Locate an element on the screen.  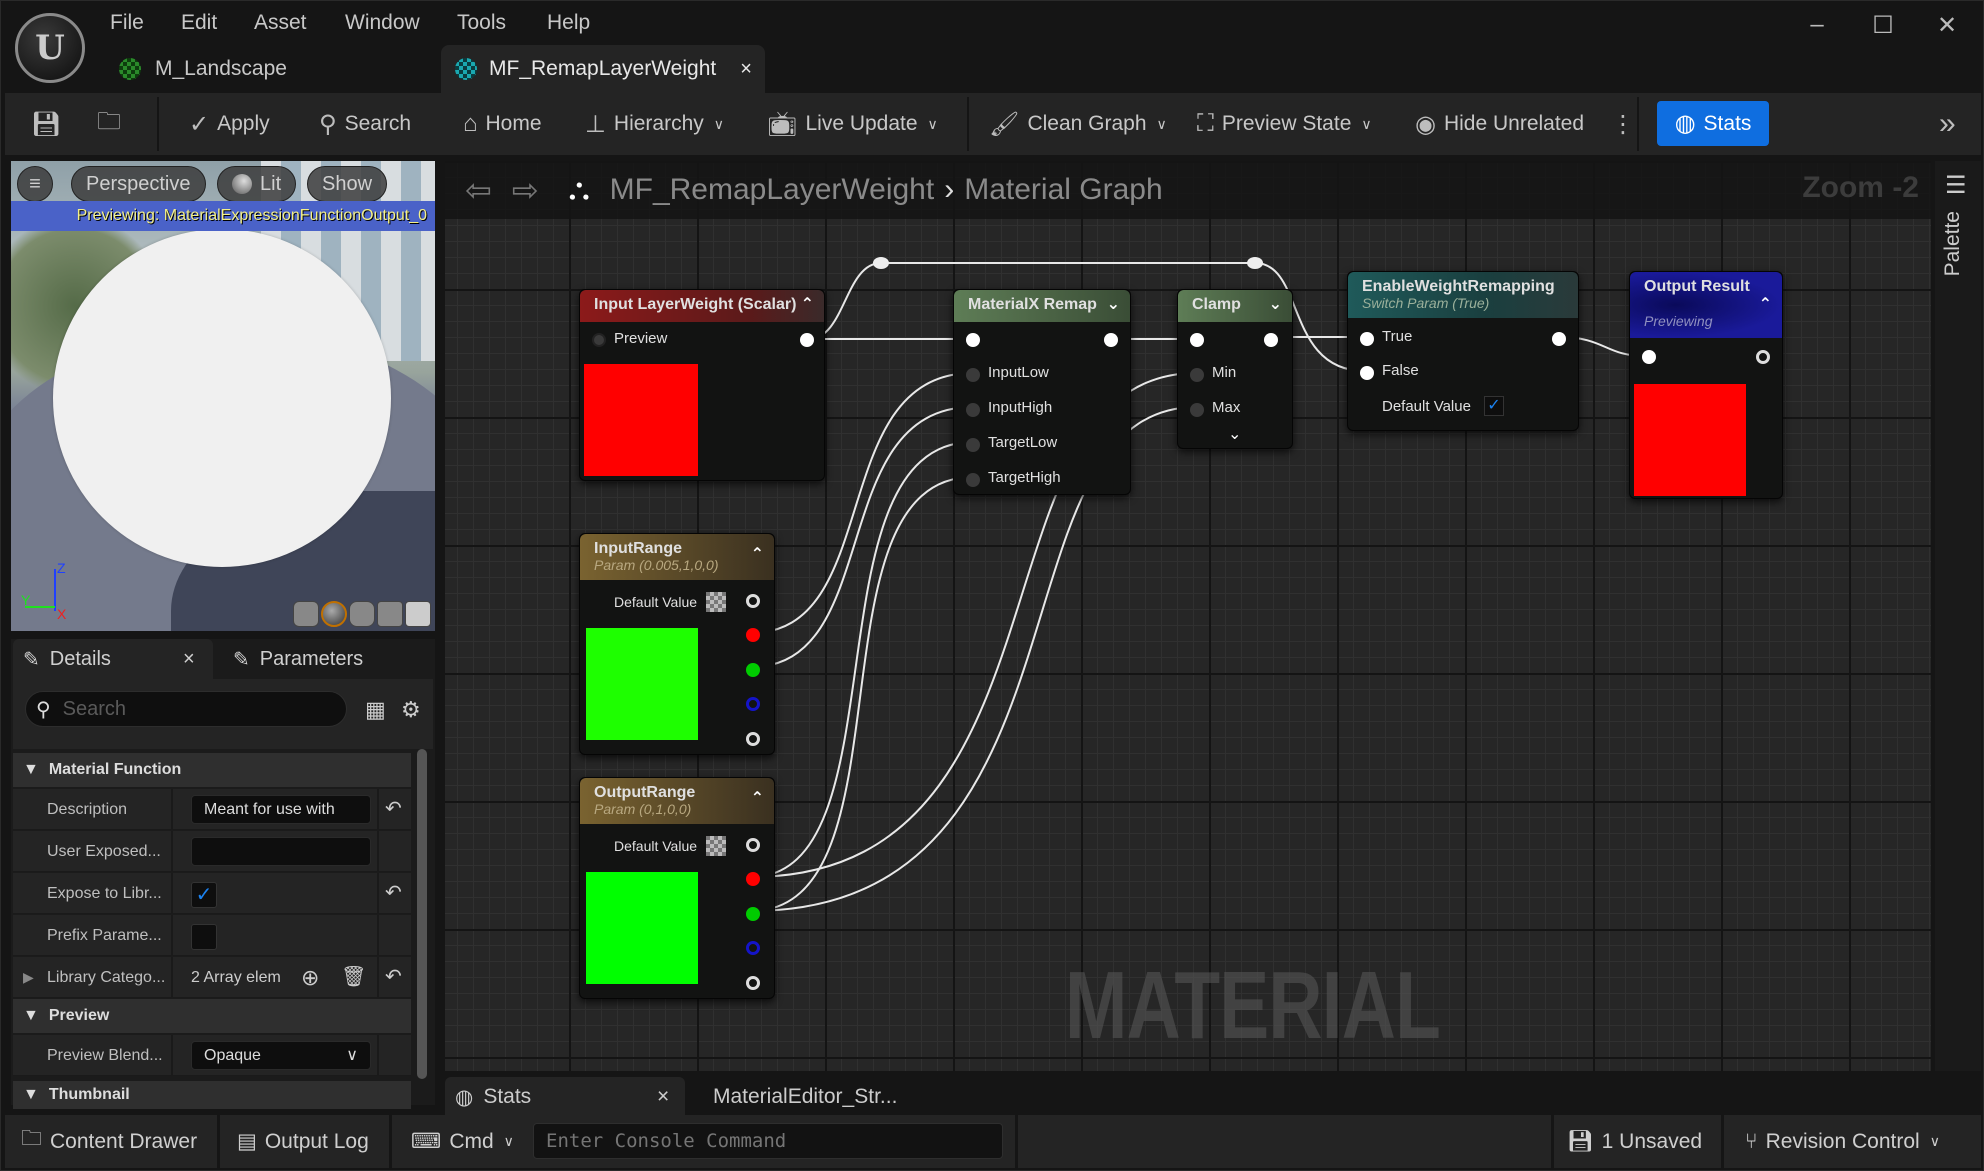
default-value-checkbox: ✓ is located at coordinates (1494, 406).